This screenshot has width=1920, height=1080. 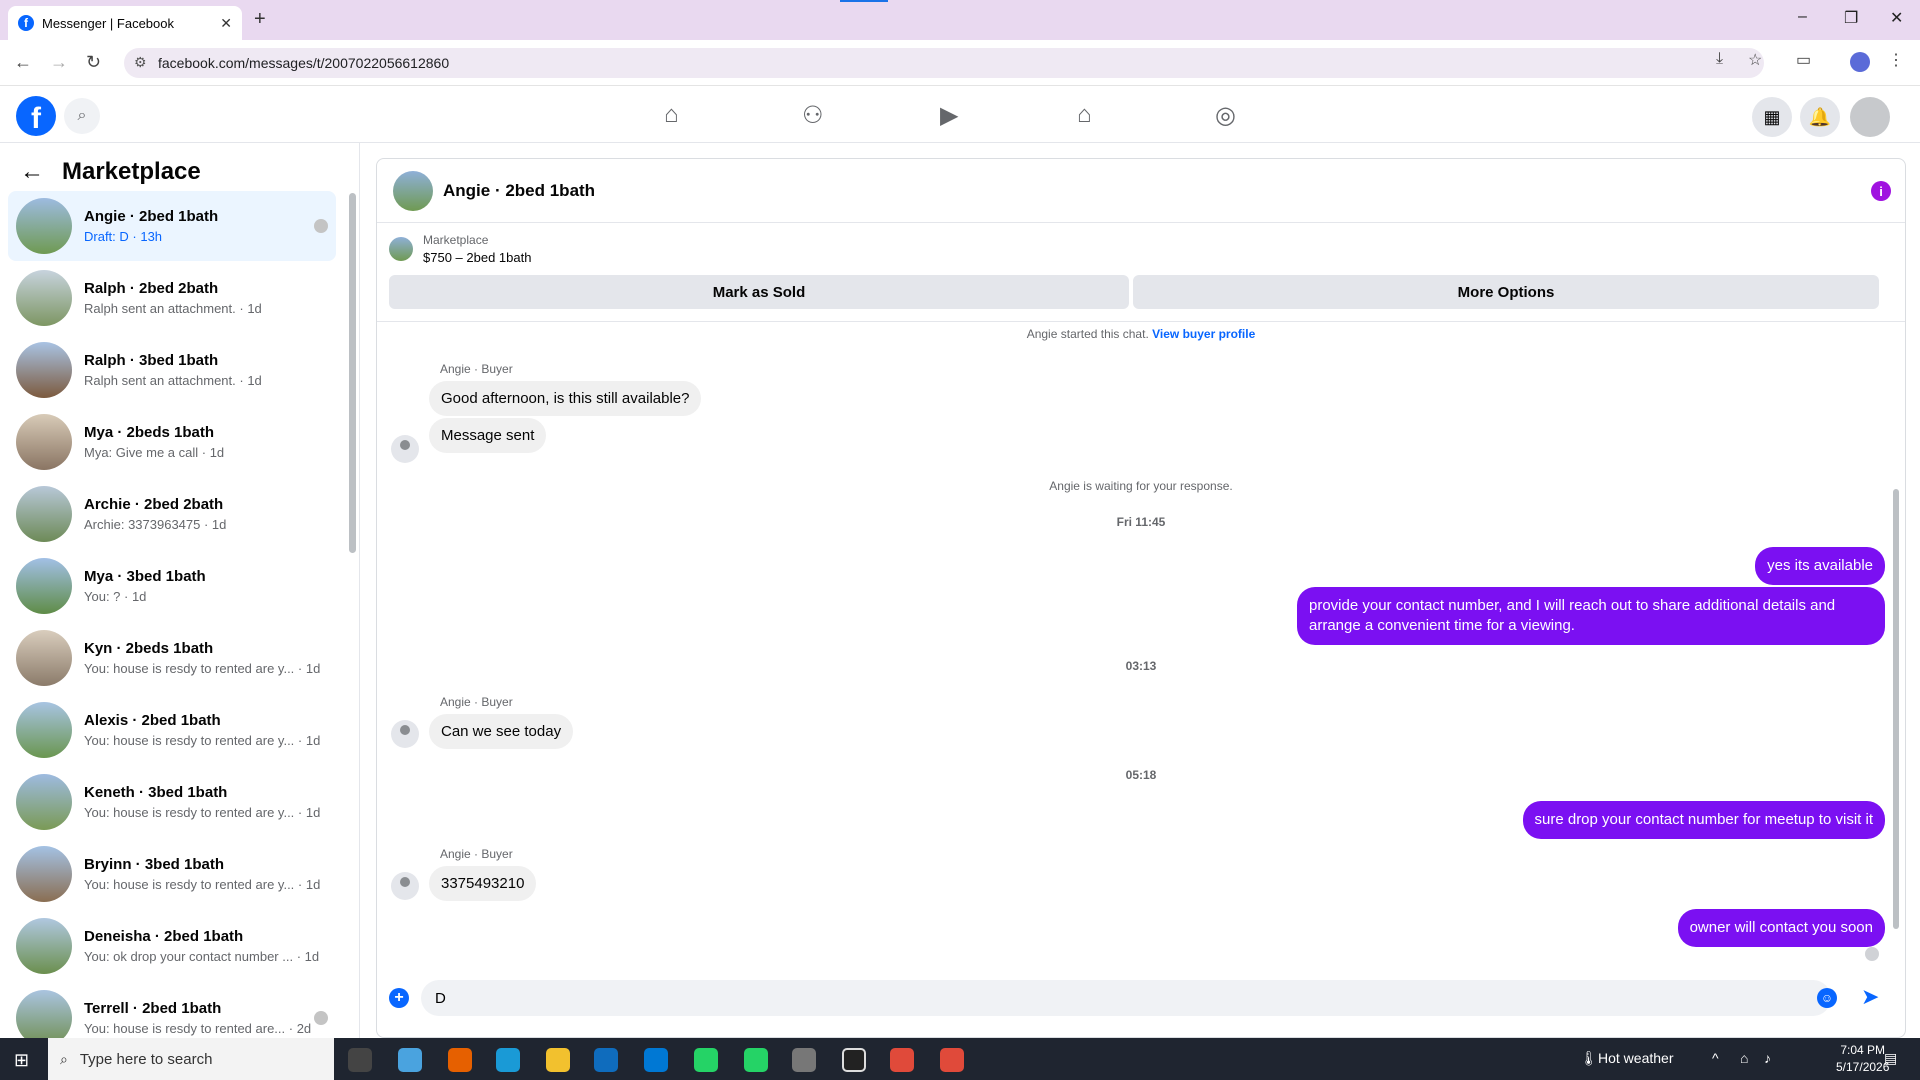 I want to click on chat-avatar, so click(x=413, y=190).